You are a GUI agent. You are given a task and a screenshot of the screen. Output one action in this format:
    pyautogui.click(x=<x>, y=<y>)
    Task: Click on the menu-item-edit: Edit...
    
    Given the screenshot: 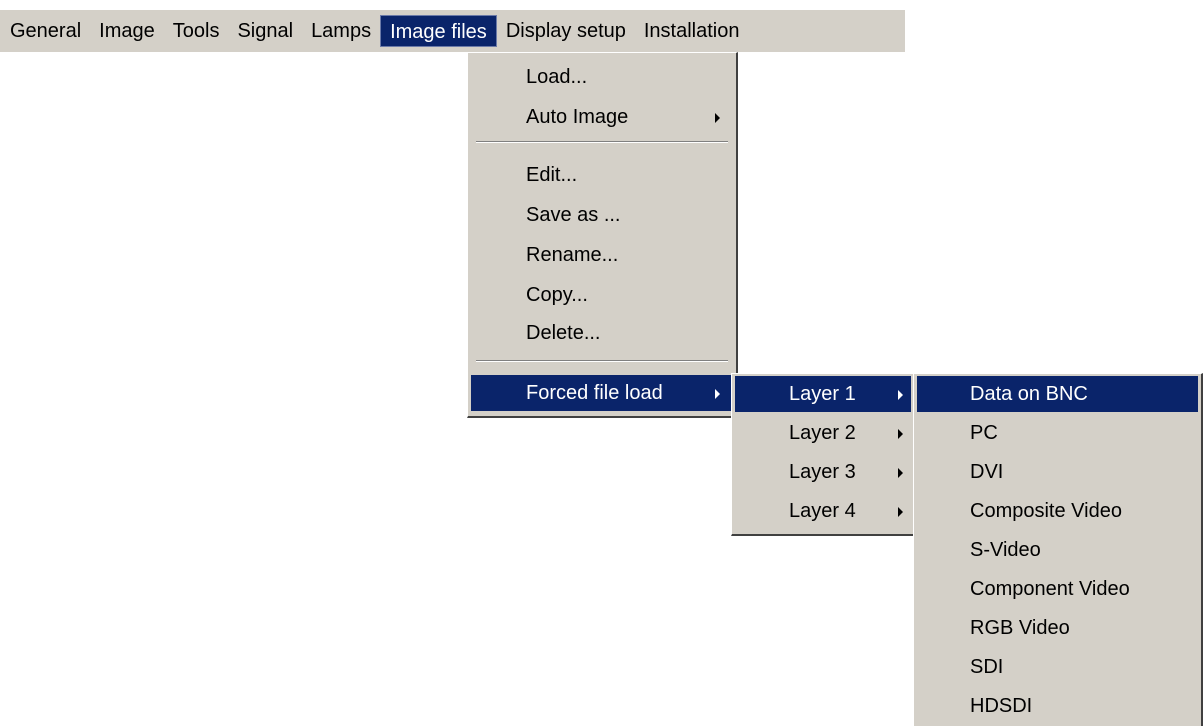 What is the action you would take?
    pyautogui.click(x=602, y=175)
    